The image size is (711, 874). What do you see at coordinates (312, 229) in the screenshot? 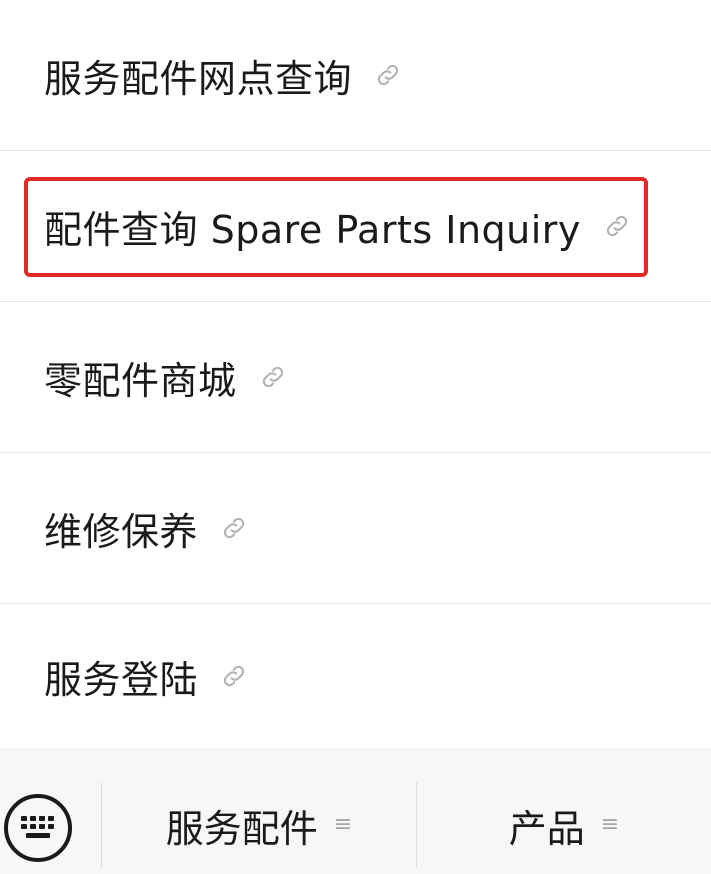
I see `menu-item-label: 配件查询 Spare Parts Inquiry` at bounding box center [312, 229].